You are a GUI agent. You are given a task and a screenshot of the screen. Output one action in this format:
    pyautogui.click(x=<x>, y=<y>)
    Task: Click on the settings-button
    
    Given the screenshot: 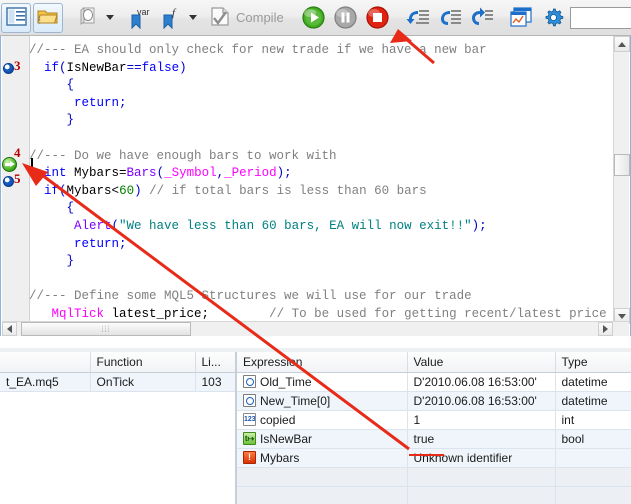 What is the action you would take?
    pyautogui.click(x=554, y=18)
    